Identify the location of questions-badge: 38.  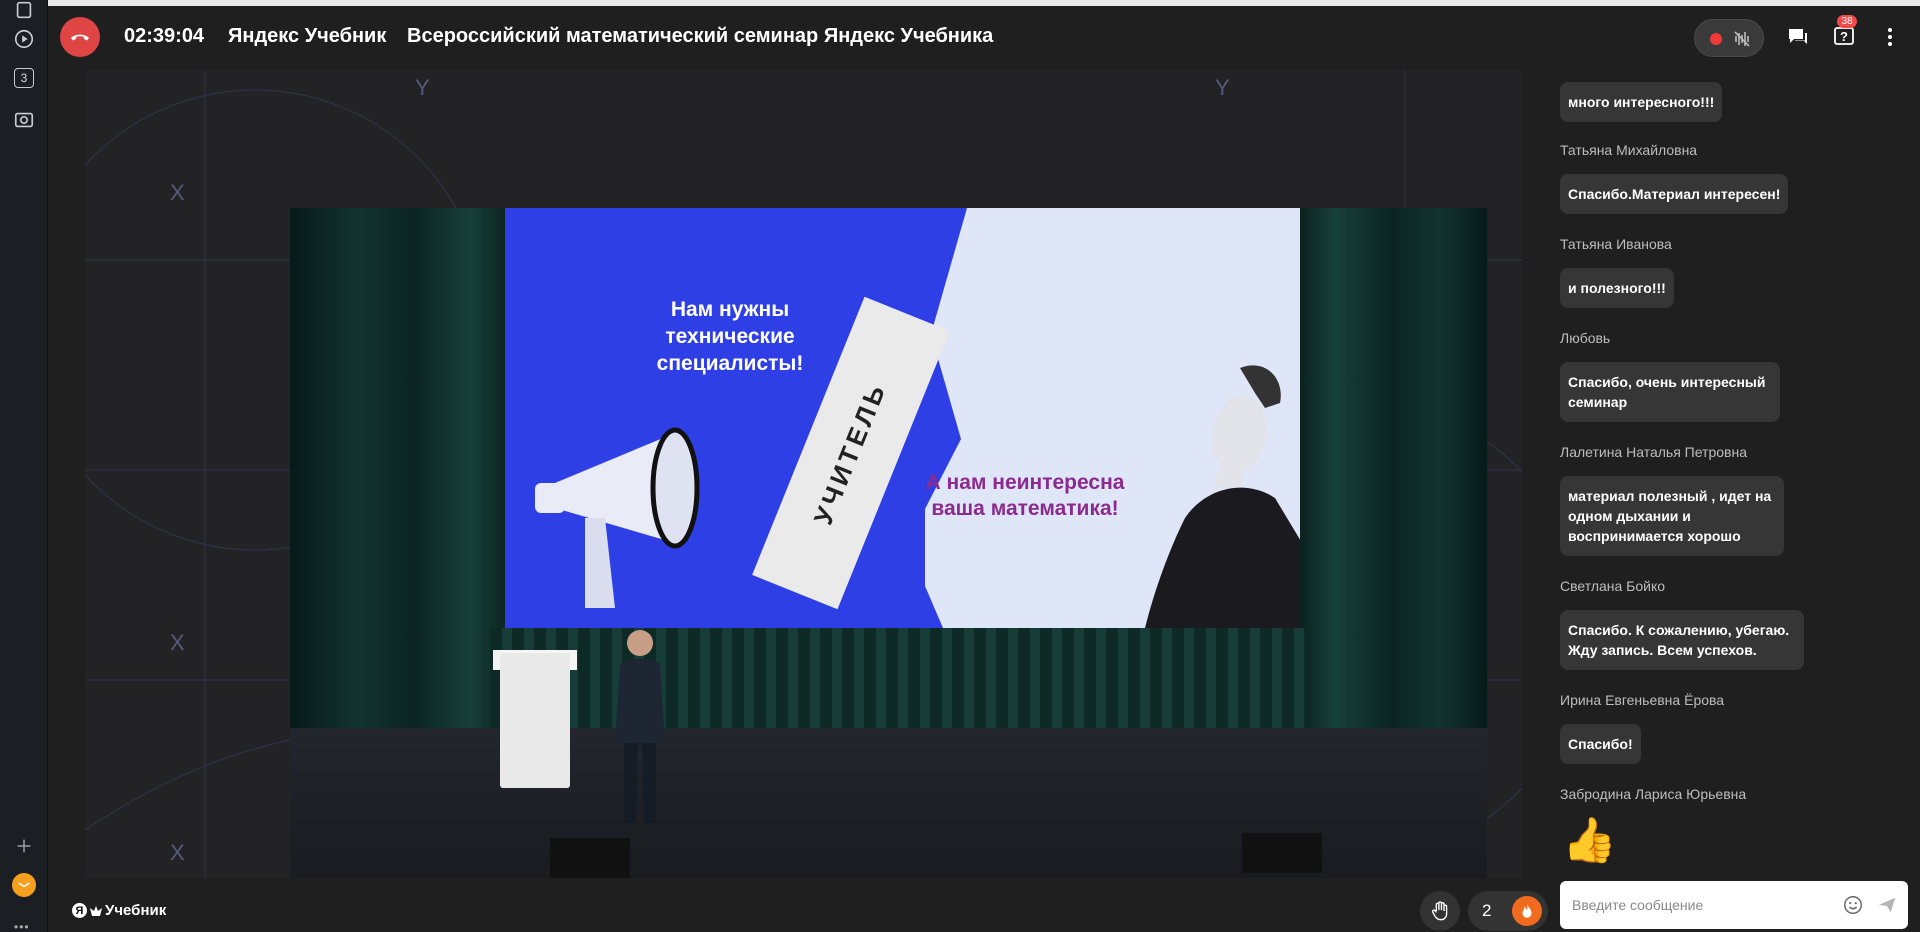
(1847, 21).